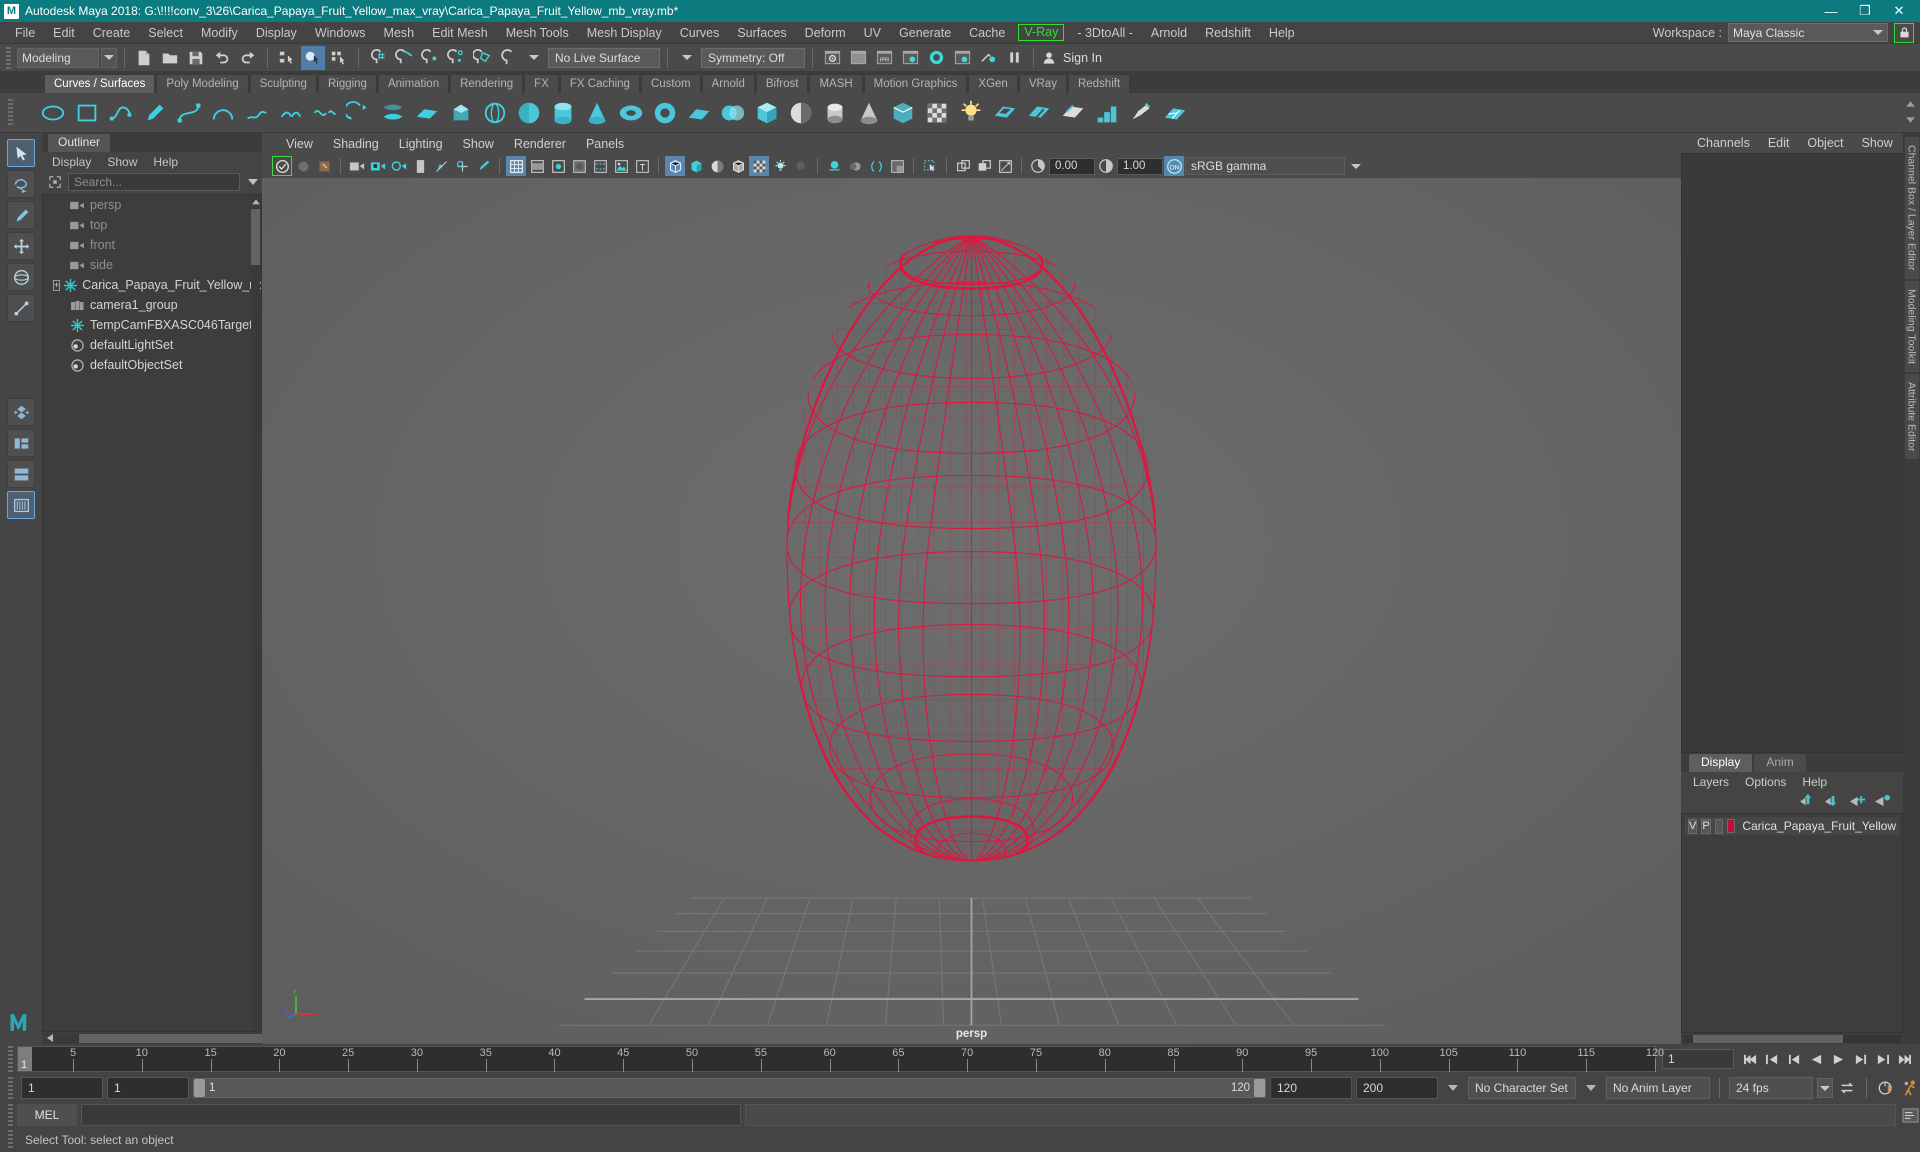  What do you see at coordinates (962, 58) in the screenshot?
I see `render-view-button` at bounding box center [962, 58].